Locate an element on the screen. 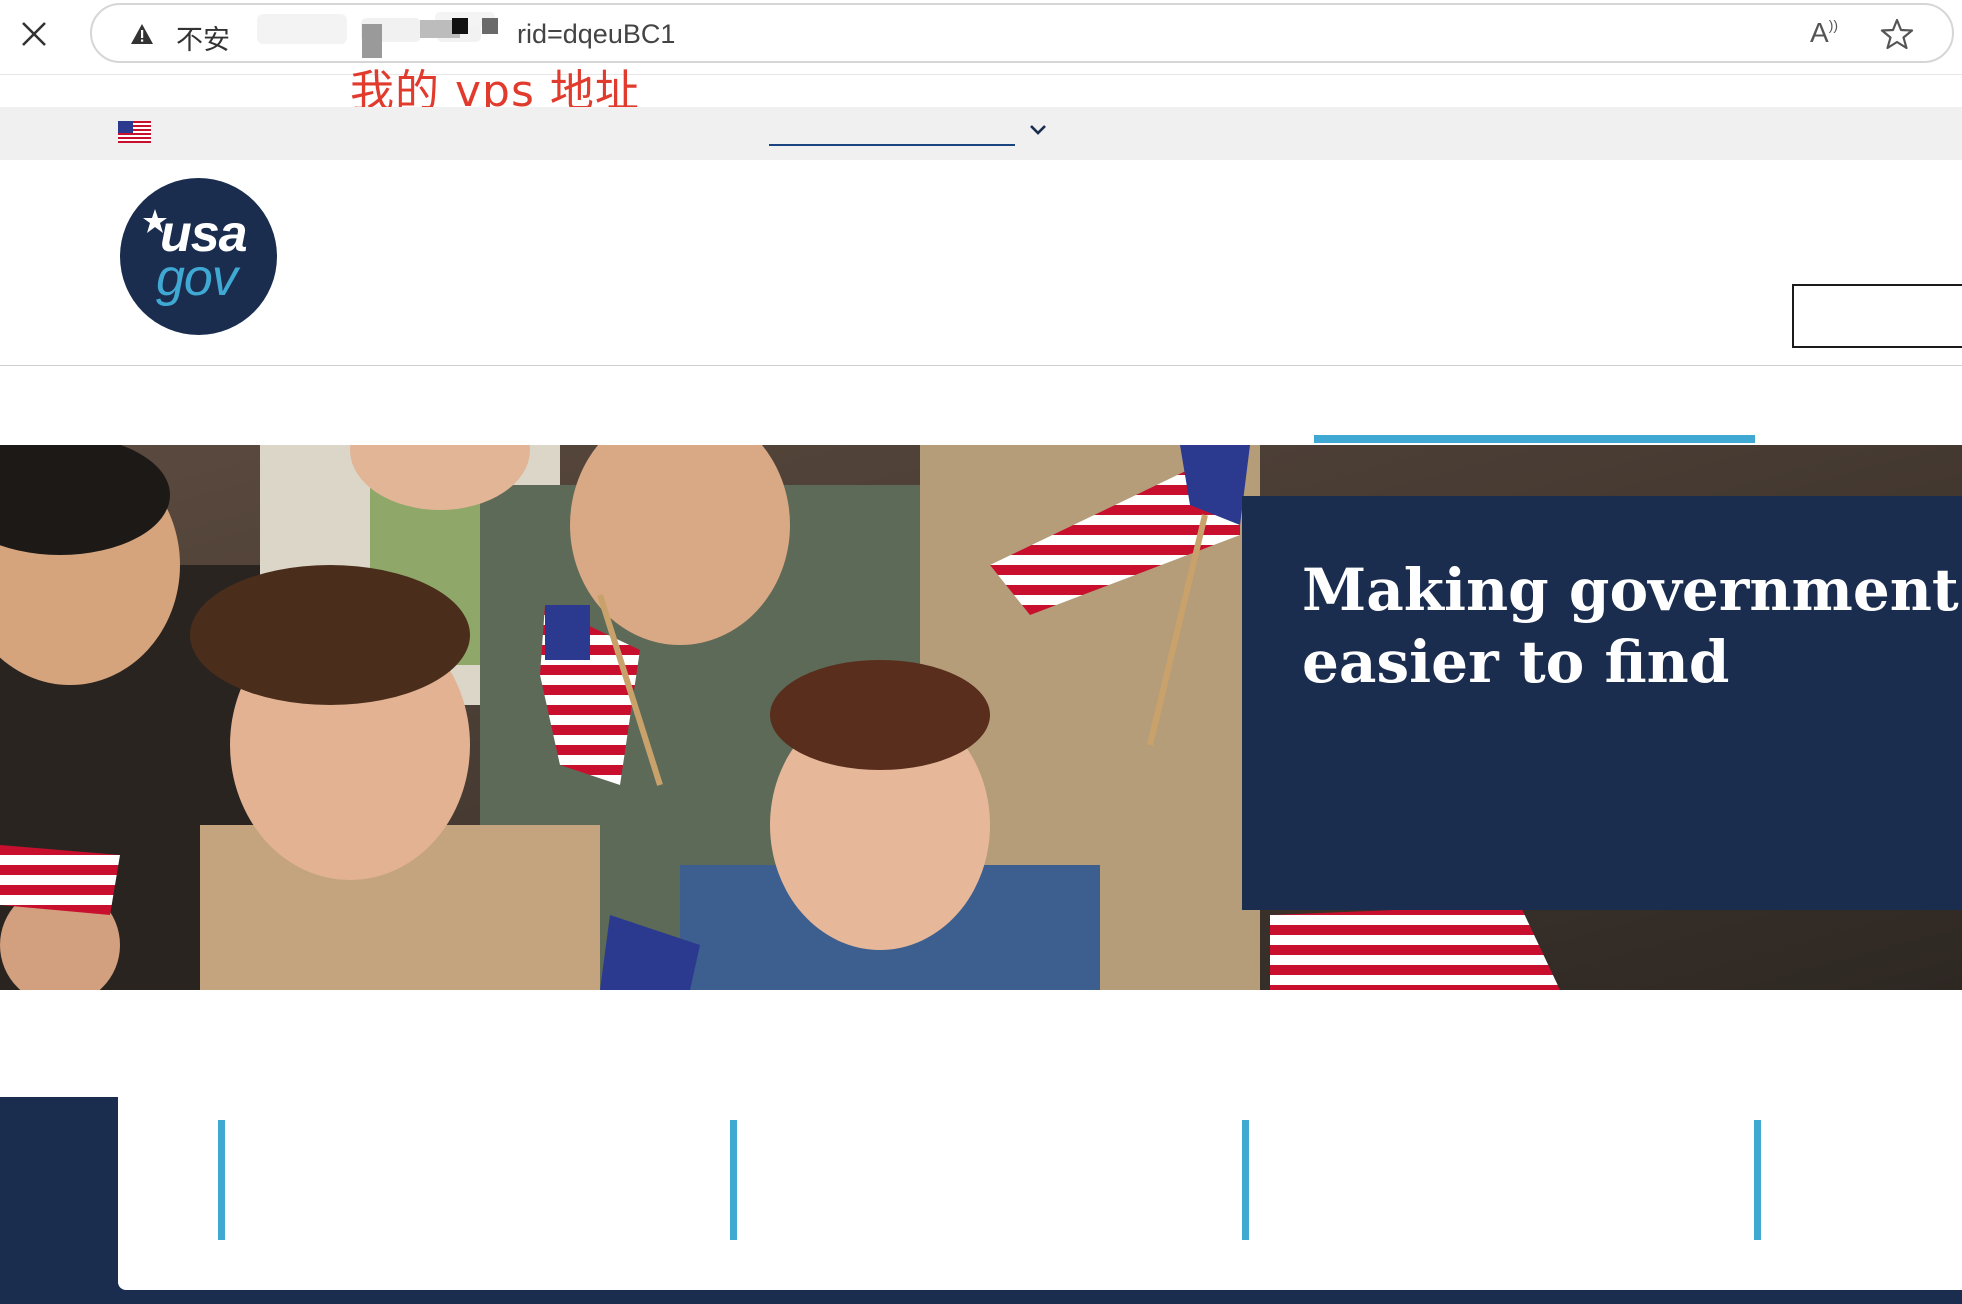 The width and height of the screenshot is (1962, 1304). url-text: rid=dqeuBC1 is located at coordinates (596, 34).